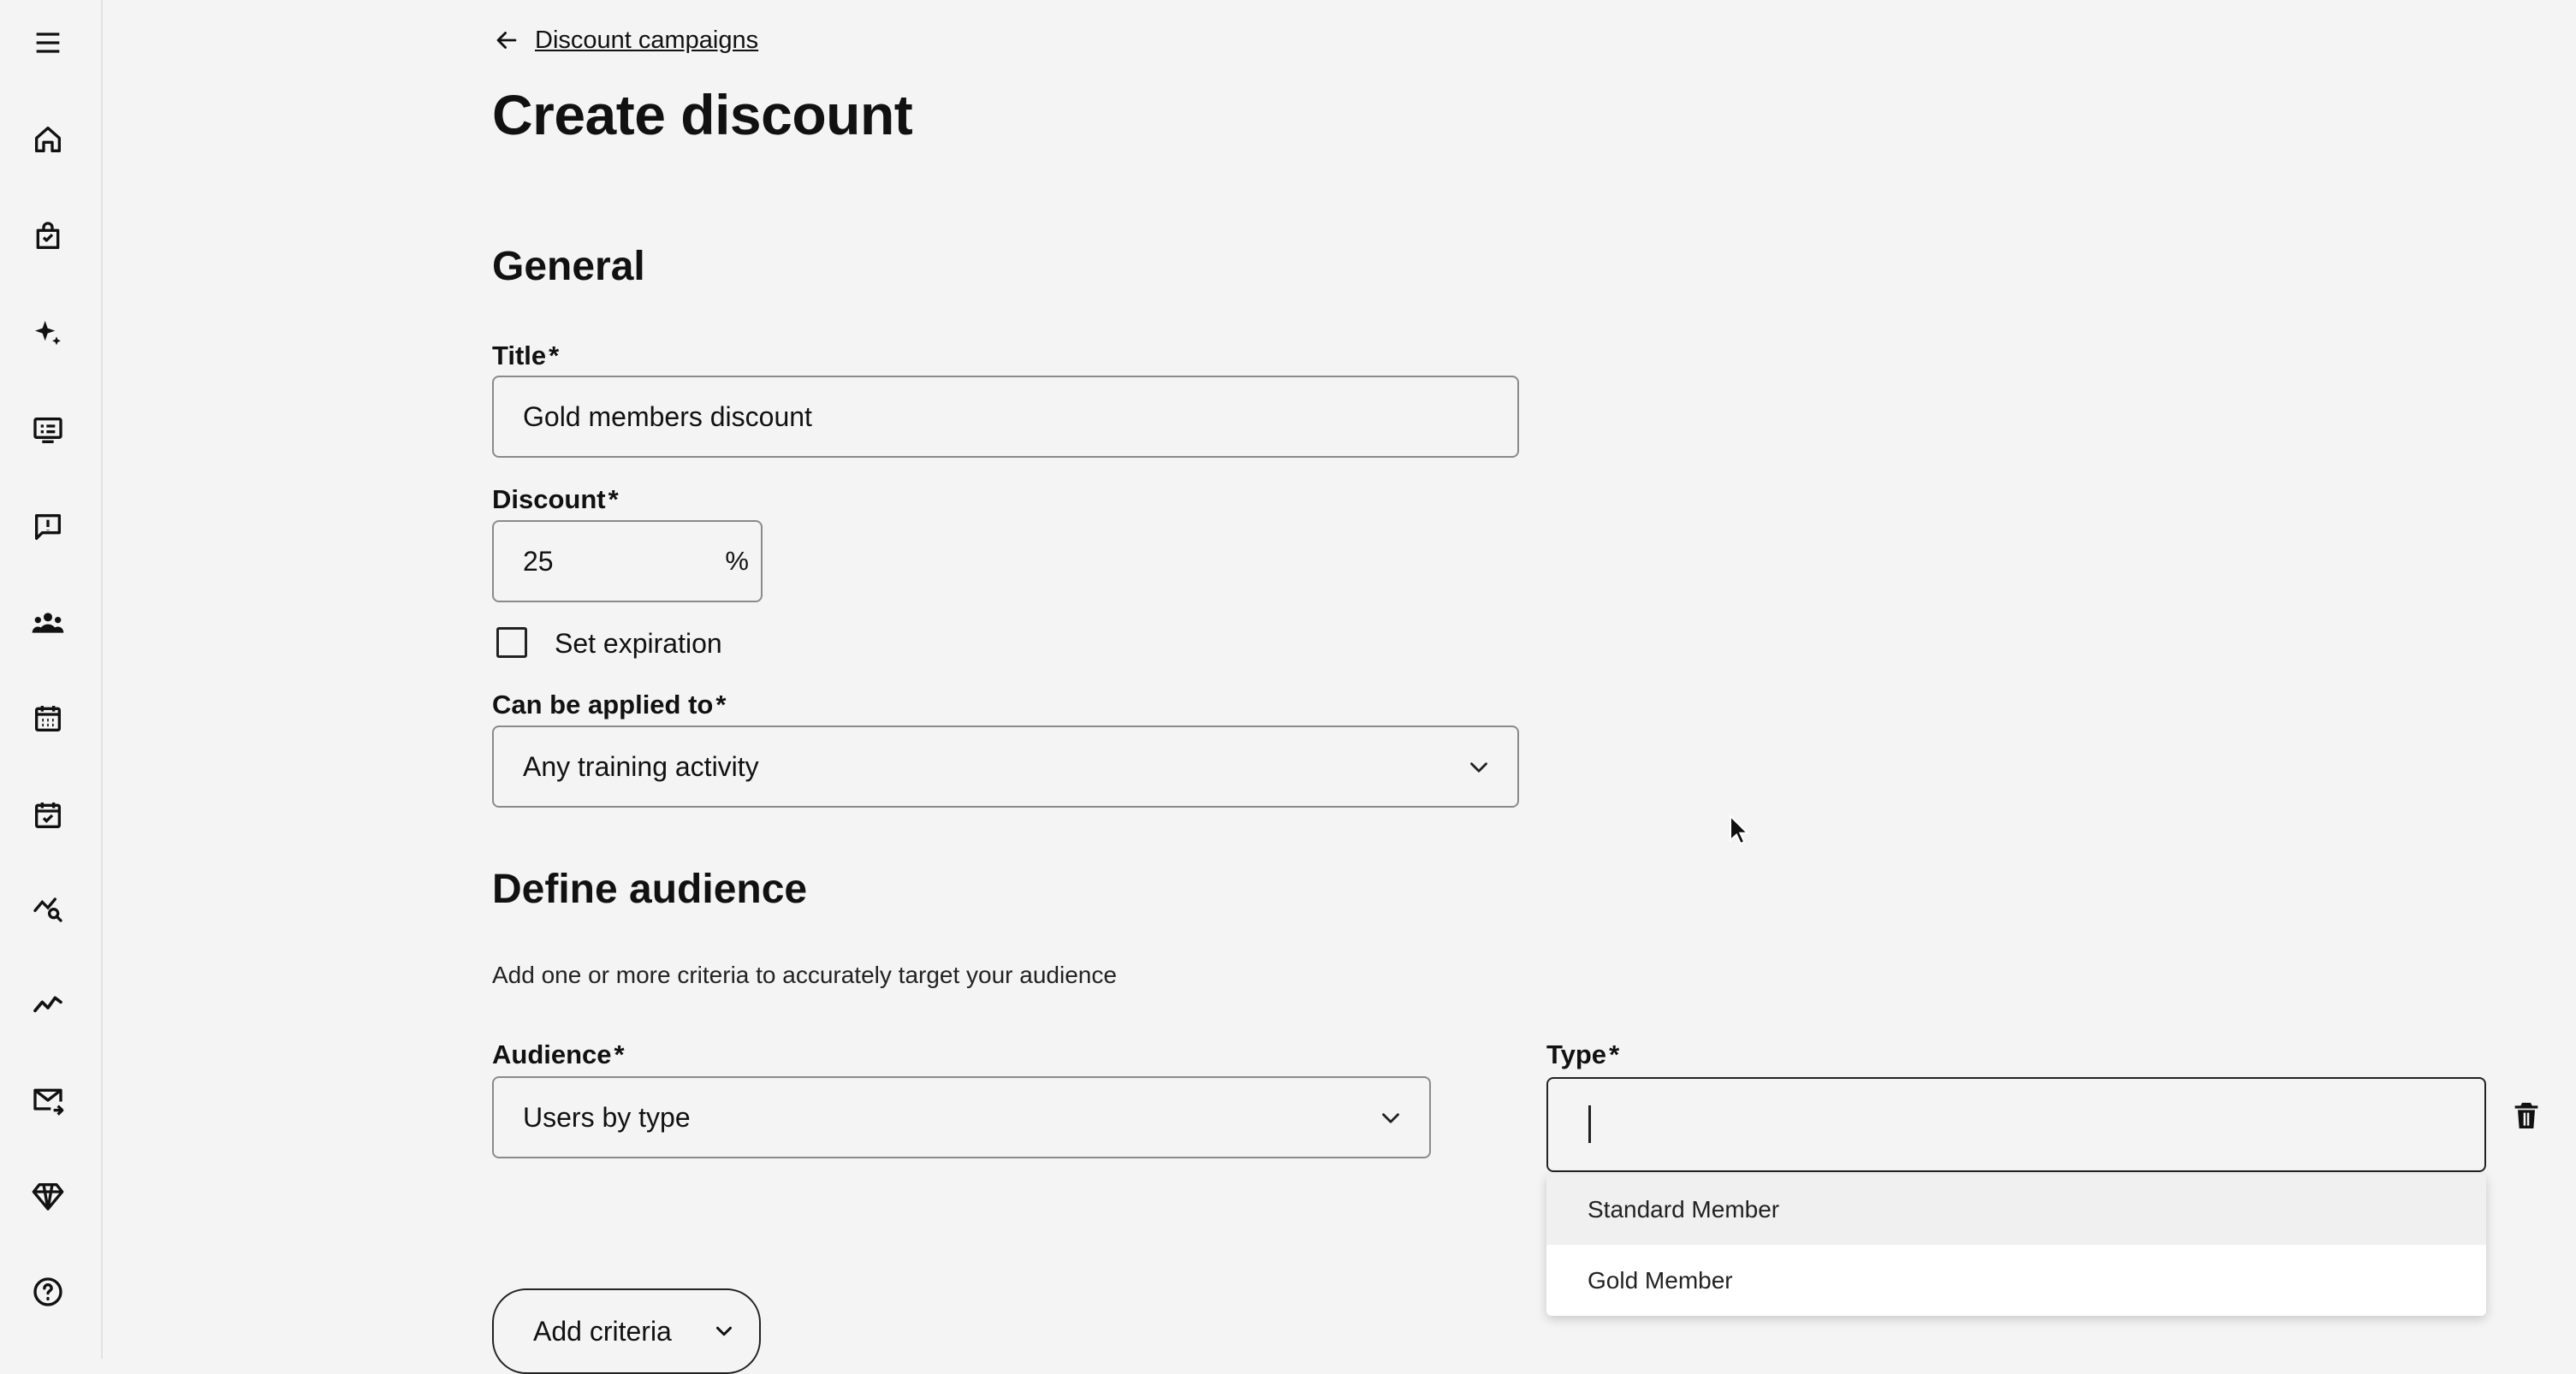 The height and width of the screenshot is (1374, 2576). Describe the element at coordinates (48, 815) in the screenshot. I see `calendar-check-icon` at that location.